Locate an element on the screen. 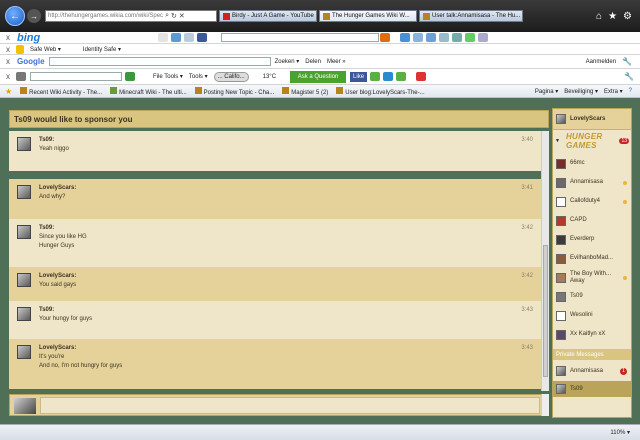 This screenshot has width=640, height=440. identity-safe-menu: Identity Safe ▾ is located at coordinates (102, 49).